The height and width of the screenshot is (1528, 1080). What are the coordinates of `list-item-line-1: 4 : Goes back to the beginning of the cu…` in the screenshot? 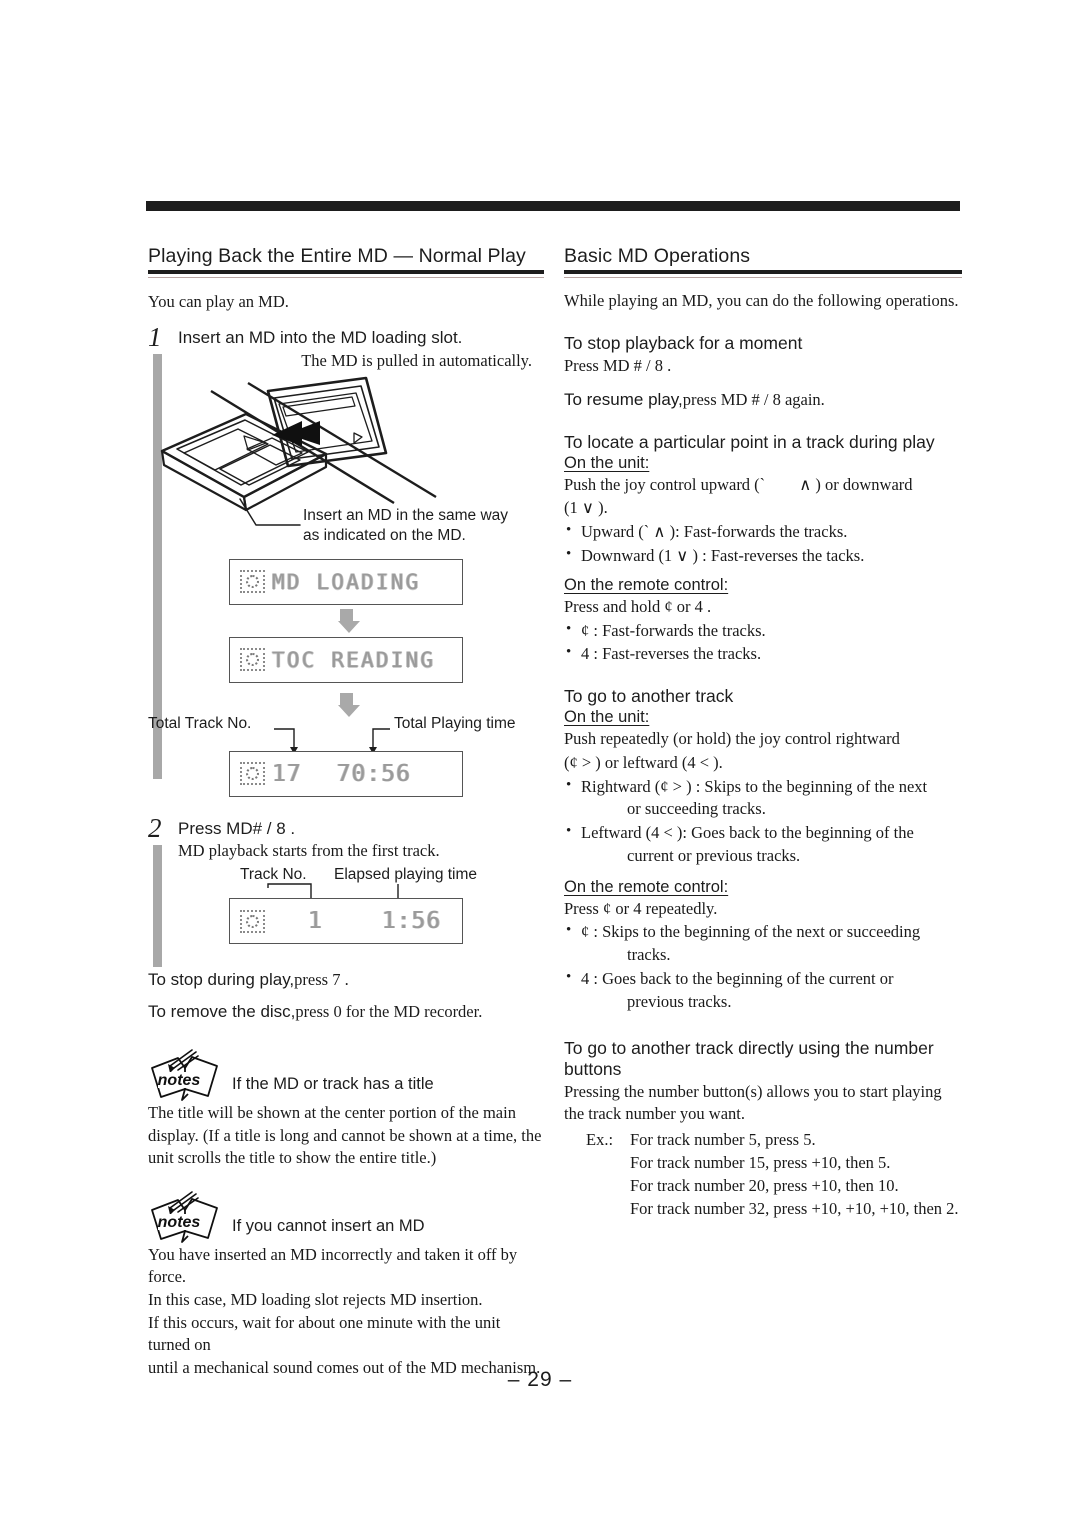 It's located at (737, 978).